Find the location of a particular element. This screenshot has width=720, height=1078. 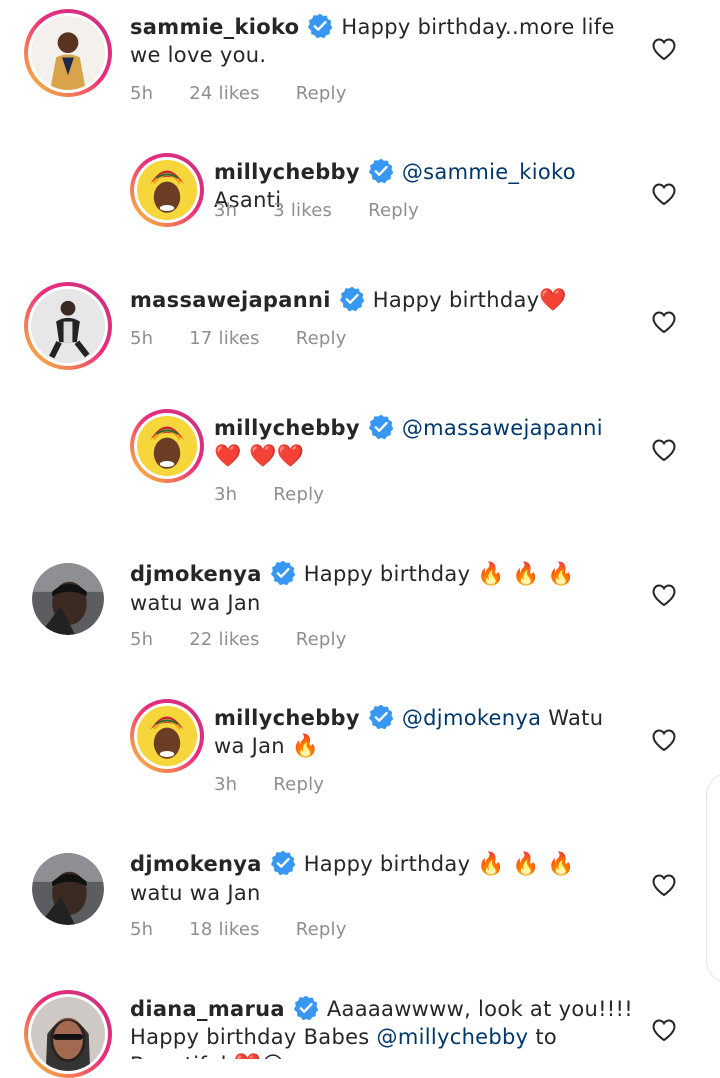

username: diana_marua is located at coordinates (207, 1009).